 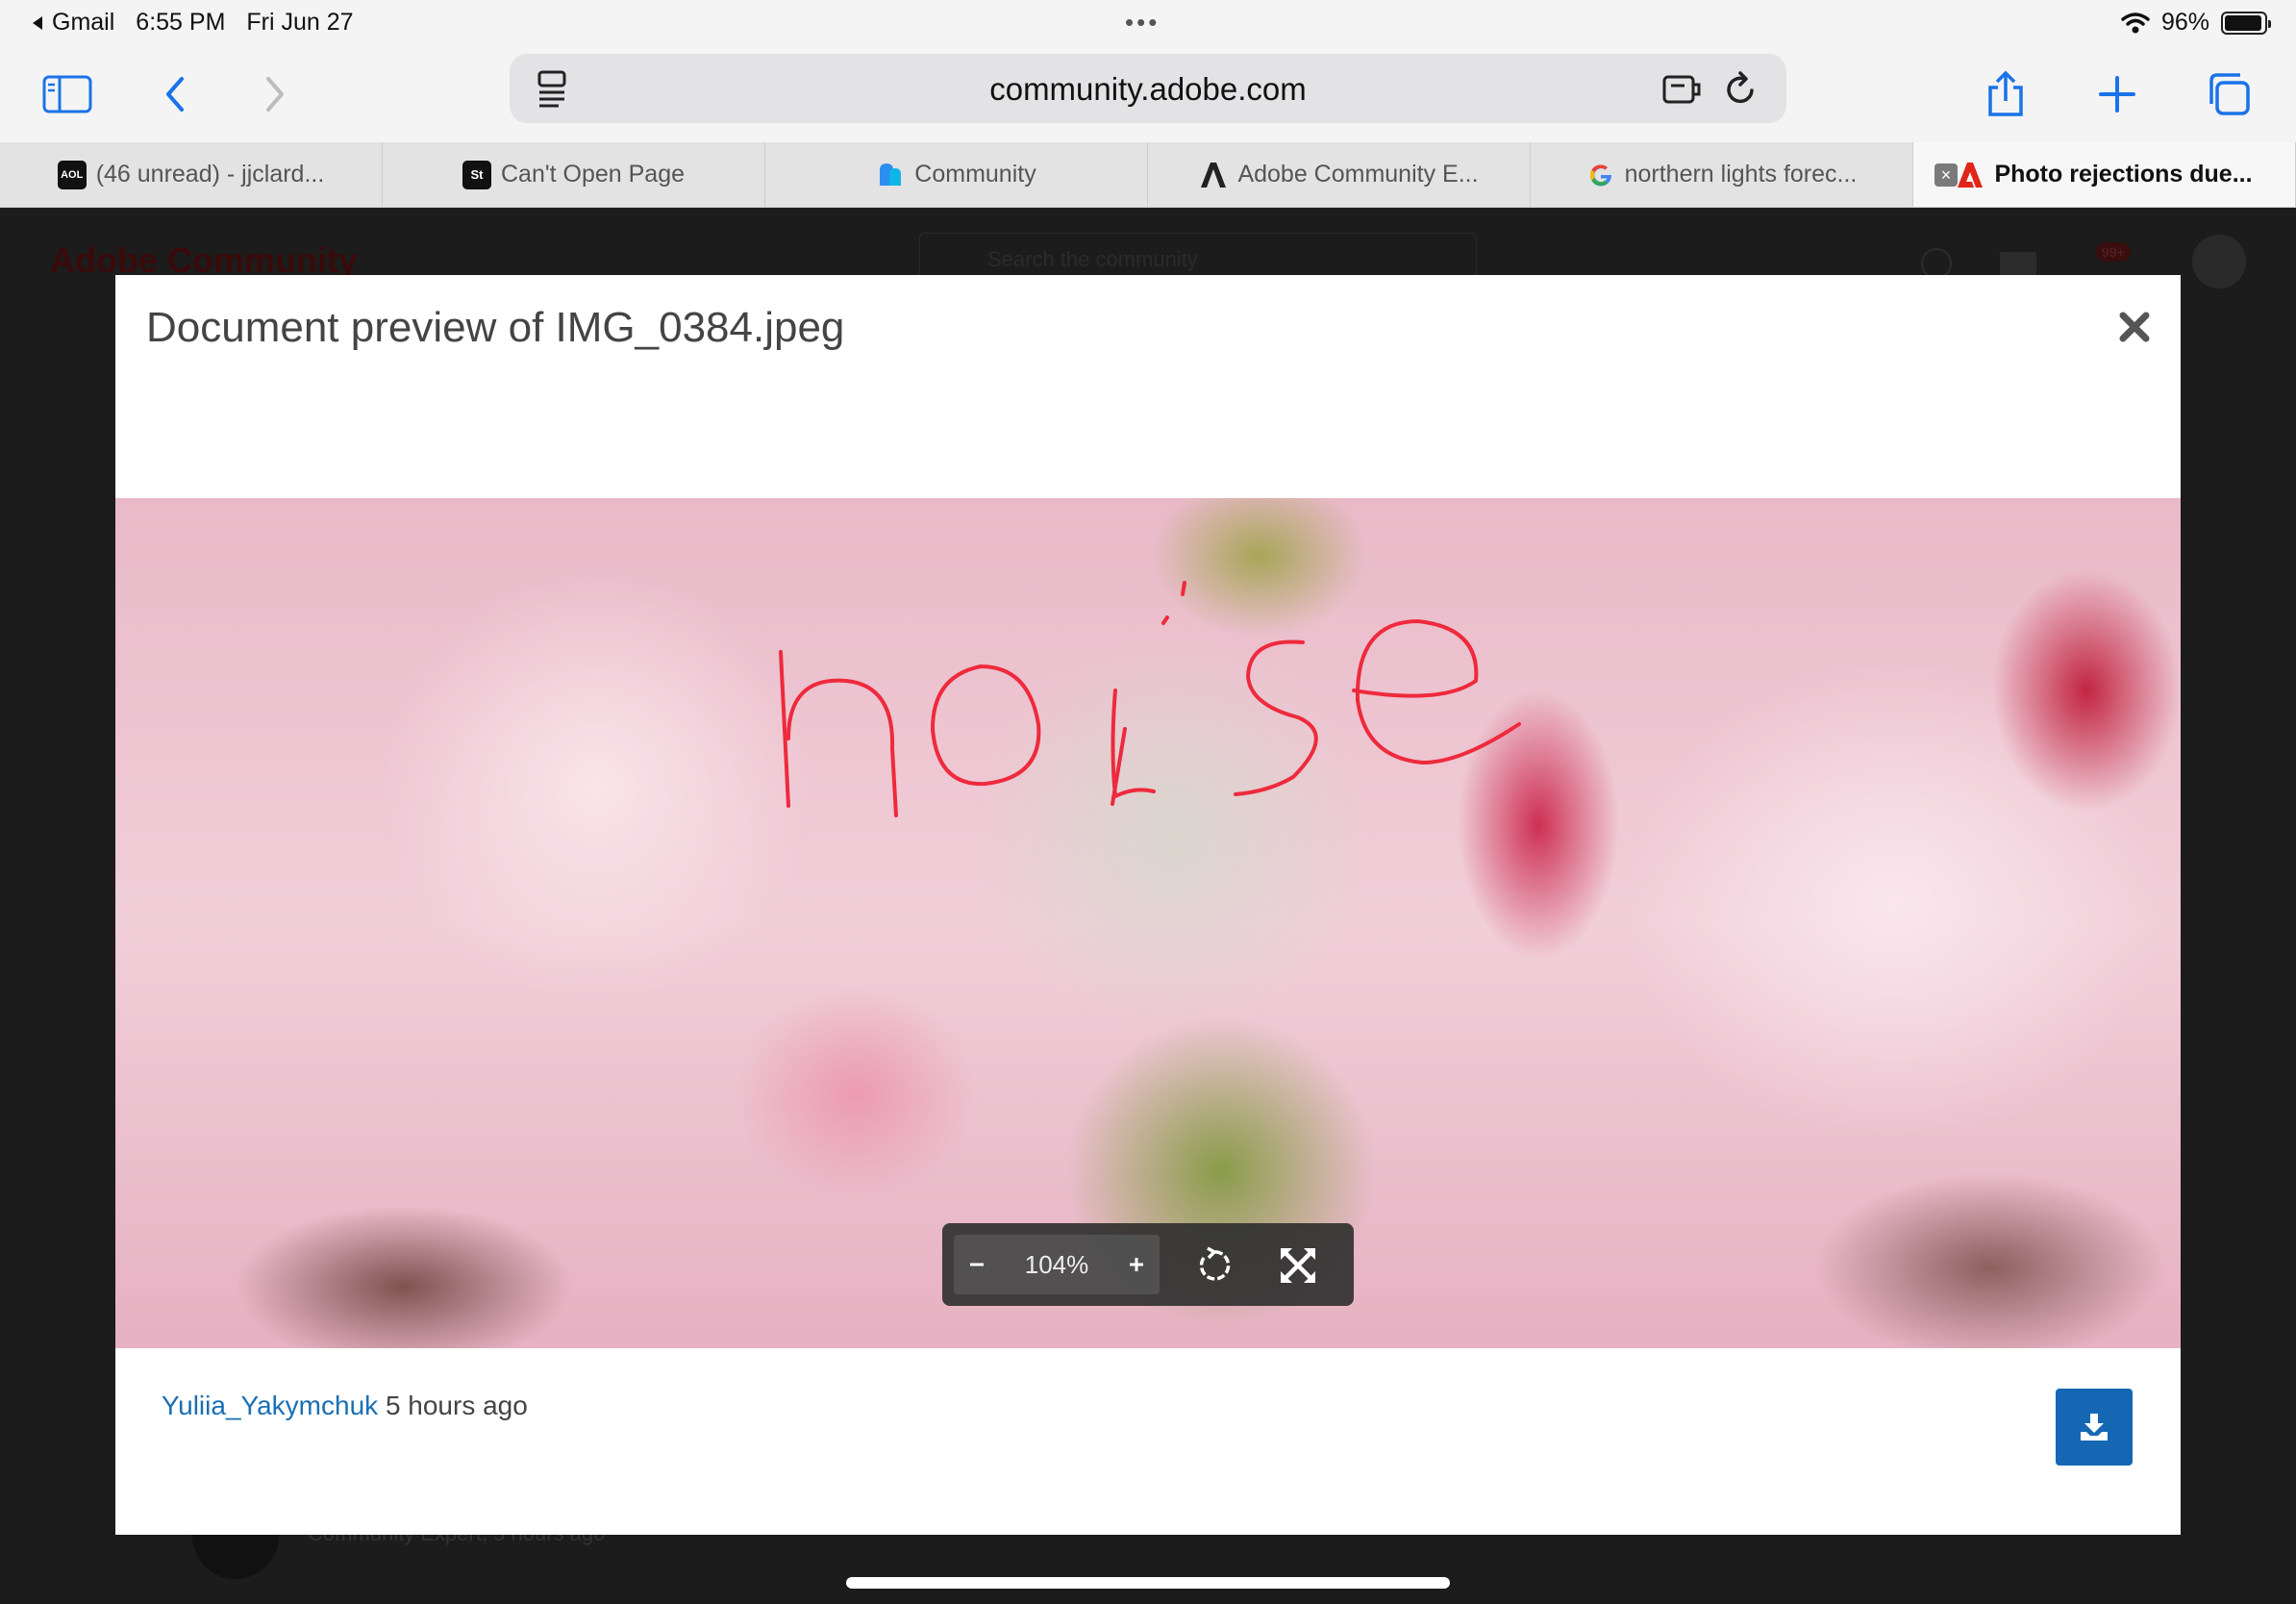 I want to click on minus-icon, so click(x=977, y=1264).